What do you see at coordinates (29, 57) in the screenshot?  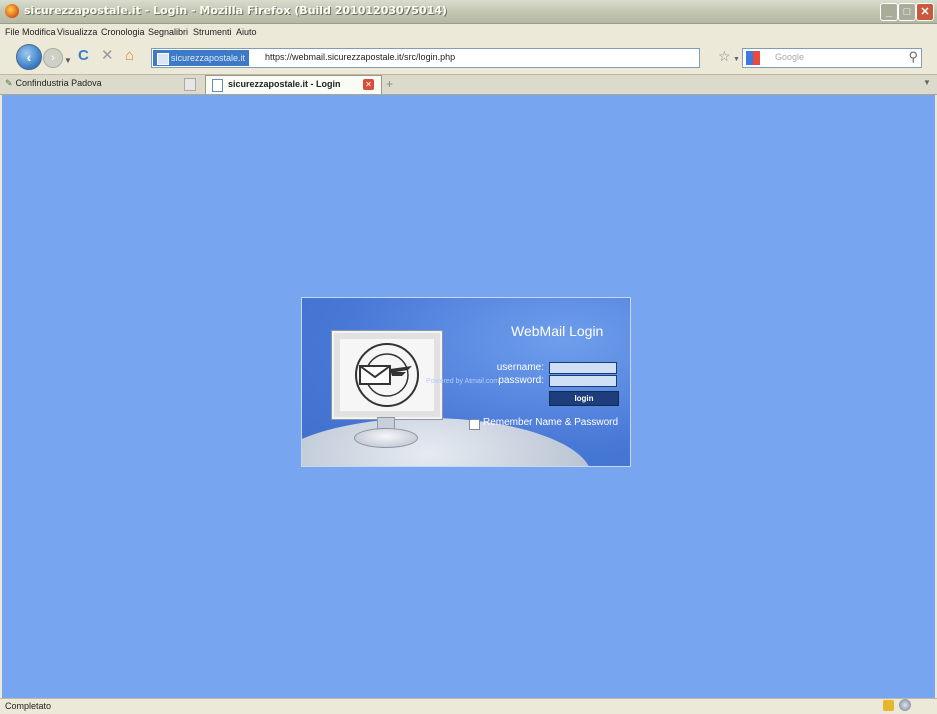 I see `back-icon: ‹` at bounding box center [29, 57].